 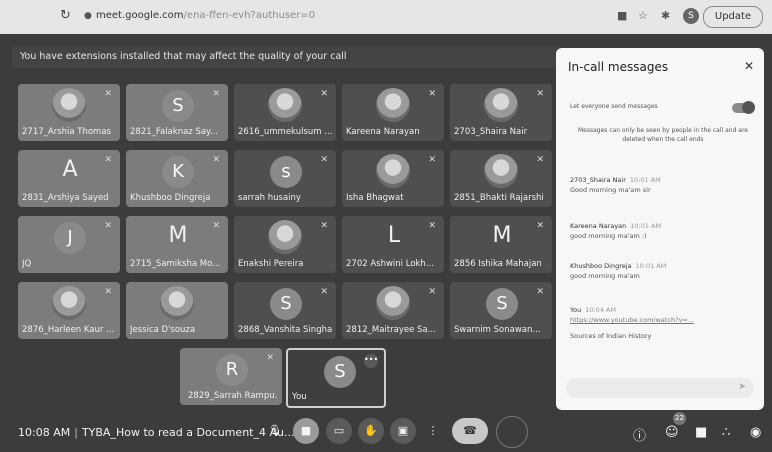 I want to click on participant-tile: ✕ 2703_Shaira Nair, so click(x=501, y=112).